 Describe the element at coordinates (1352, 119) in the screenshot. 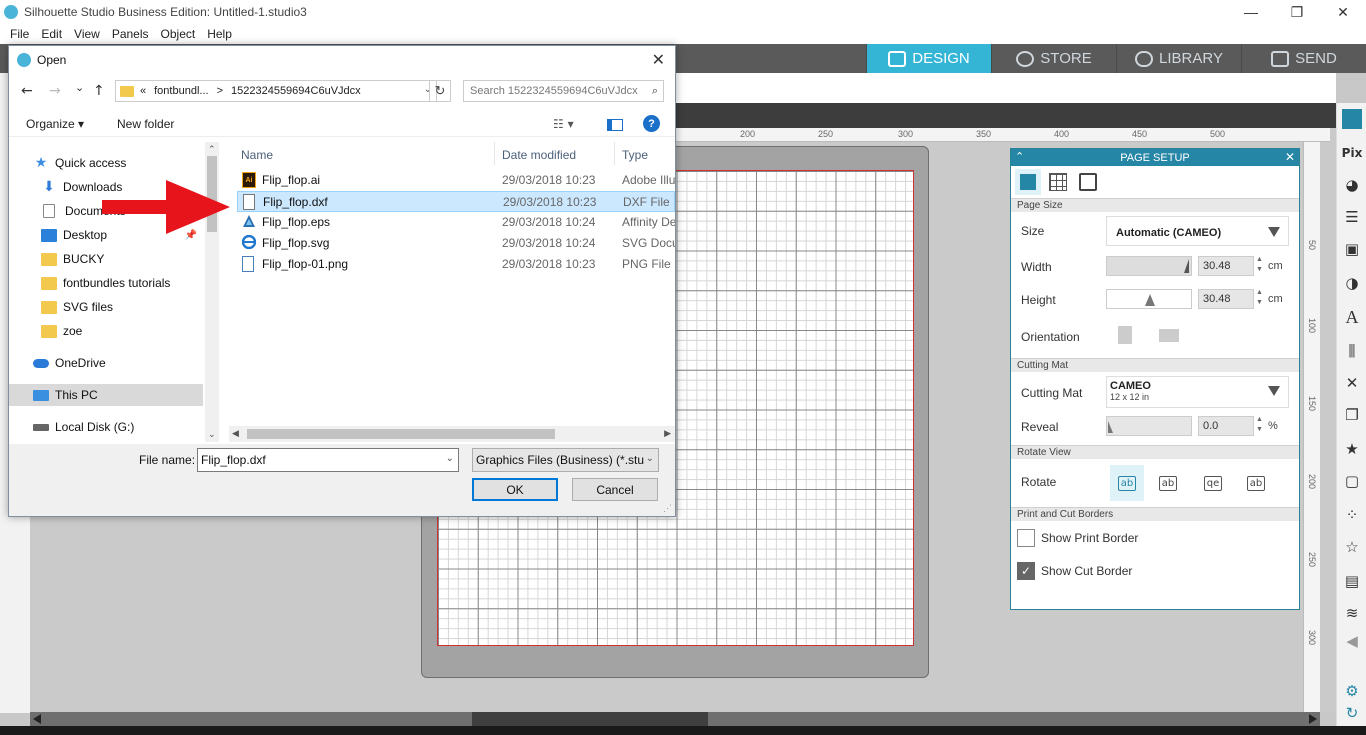

I see `page-setup-icon` at that location.